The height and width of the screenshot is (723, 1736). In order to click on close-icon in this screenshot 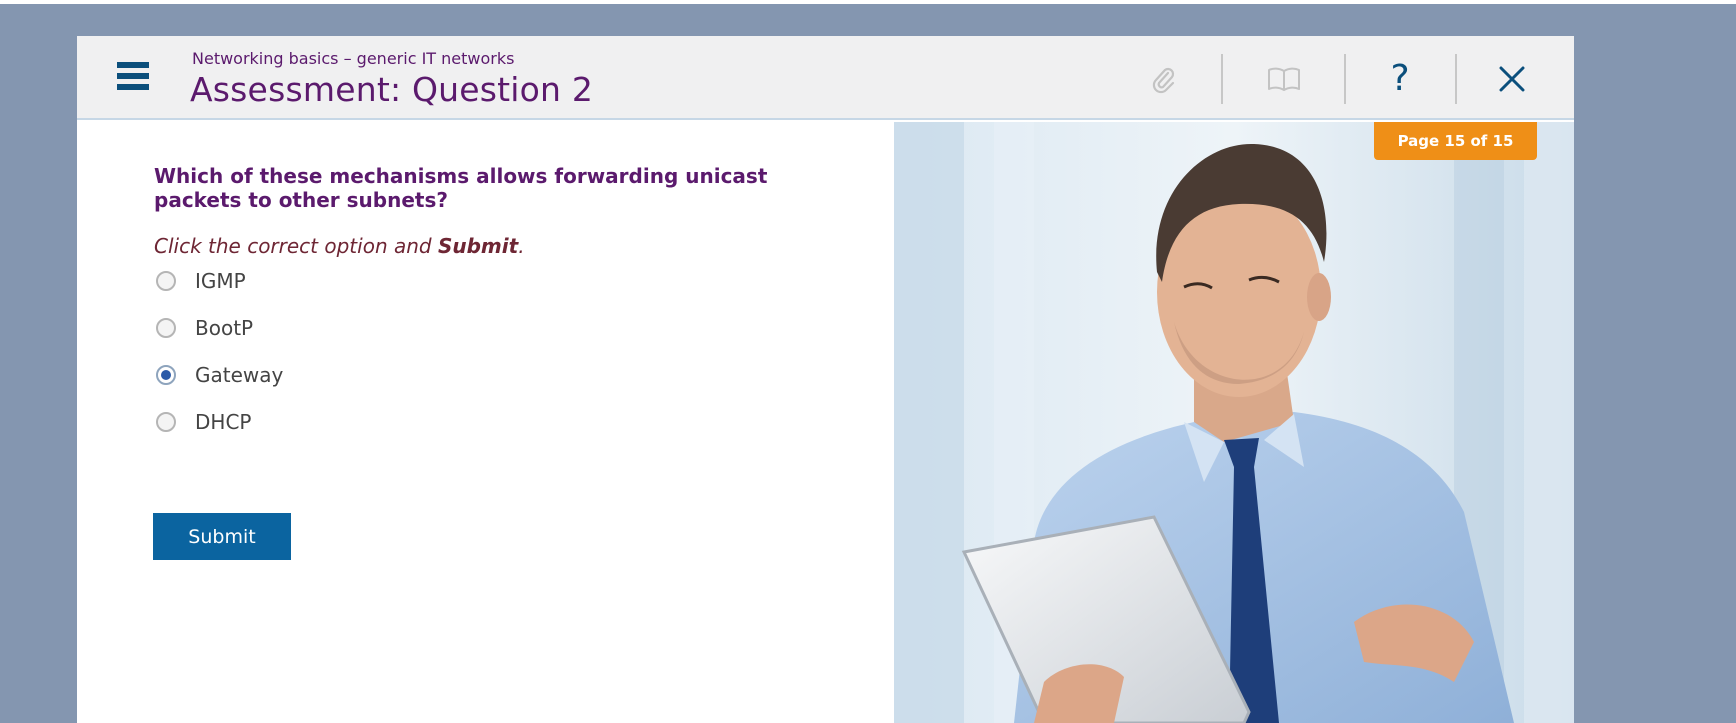, I will do `click(1512, 79)`.